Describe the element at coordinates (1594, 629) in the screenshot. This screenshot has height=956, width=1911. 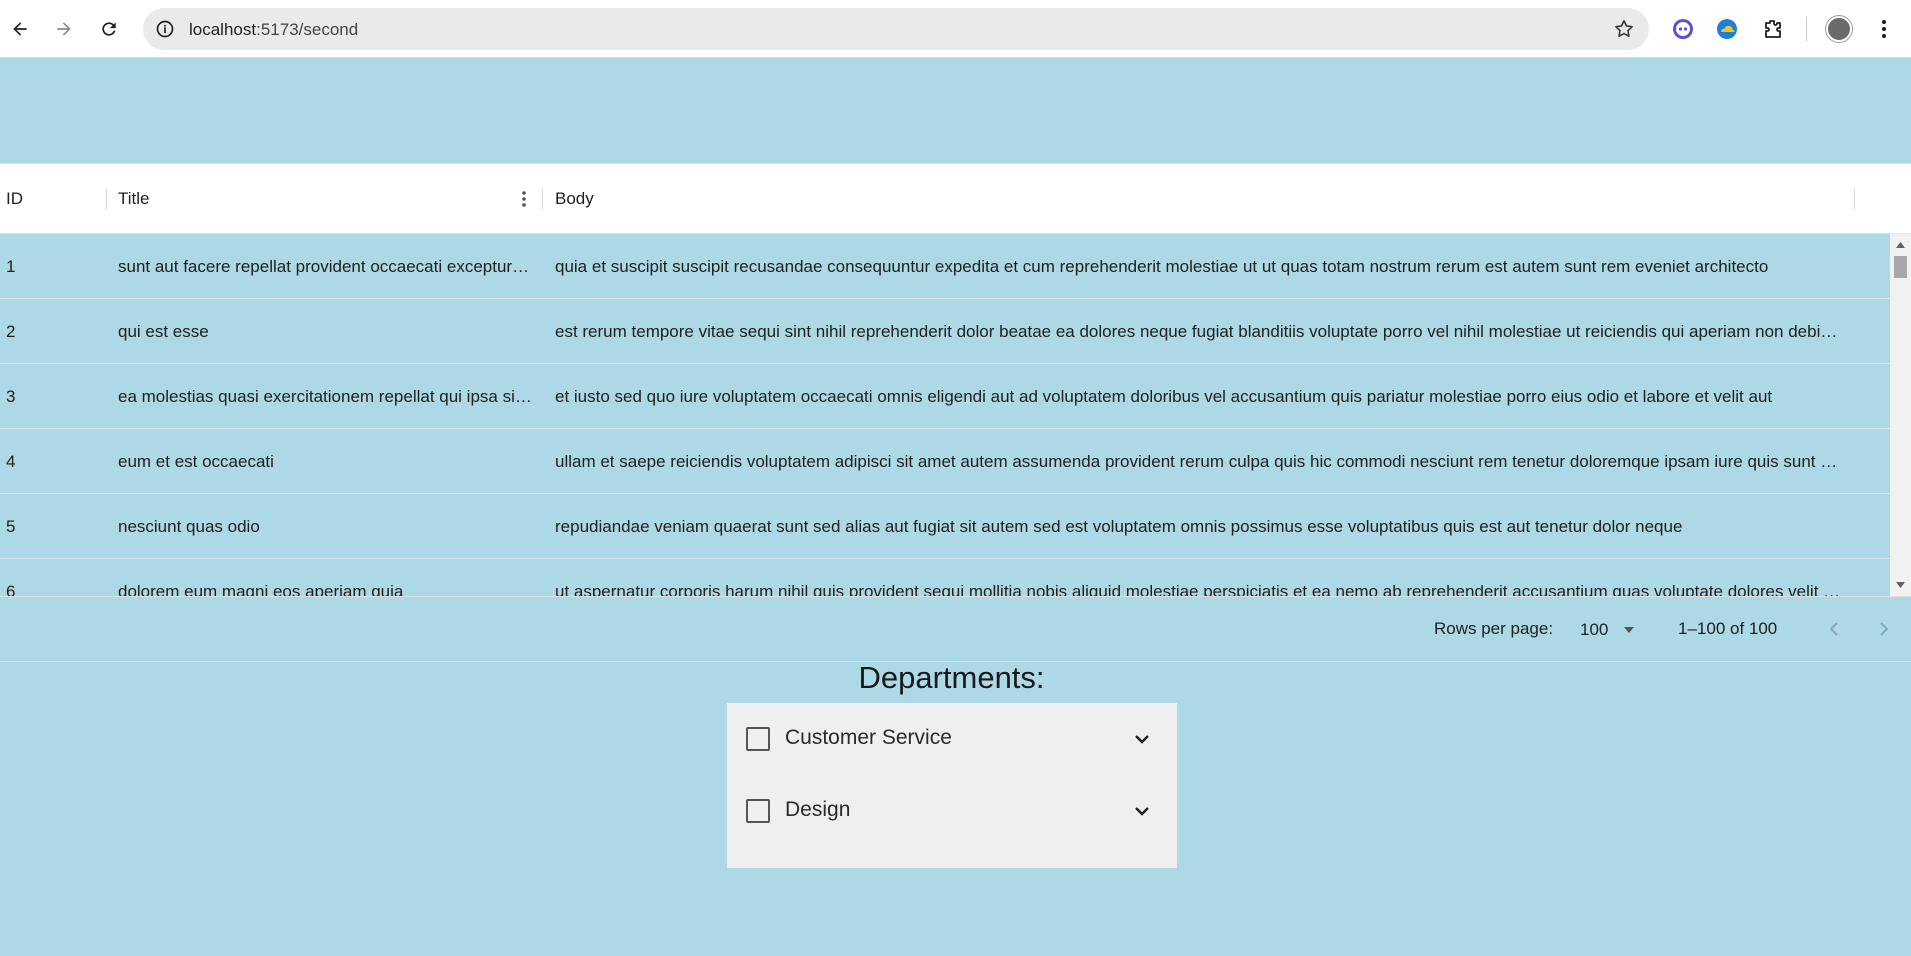
I see `rows-per-page-value: 100` at that location.